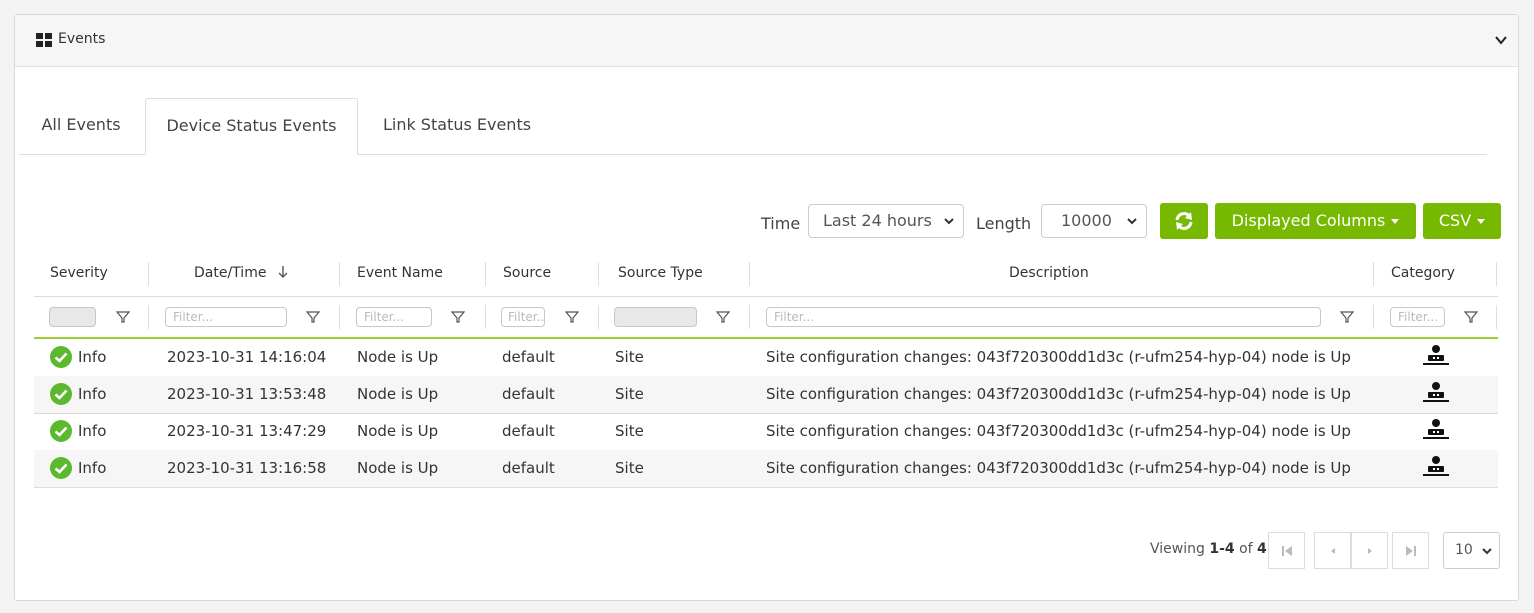 The height and width of the screenshot is (613, 1534). What do you see at coordinates (877, 220) in the screenshot?
I see `time-select-value: Last 24 hours` at bounding box center [877, 220].